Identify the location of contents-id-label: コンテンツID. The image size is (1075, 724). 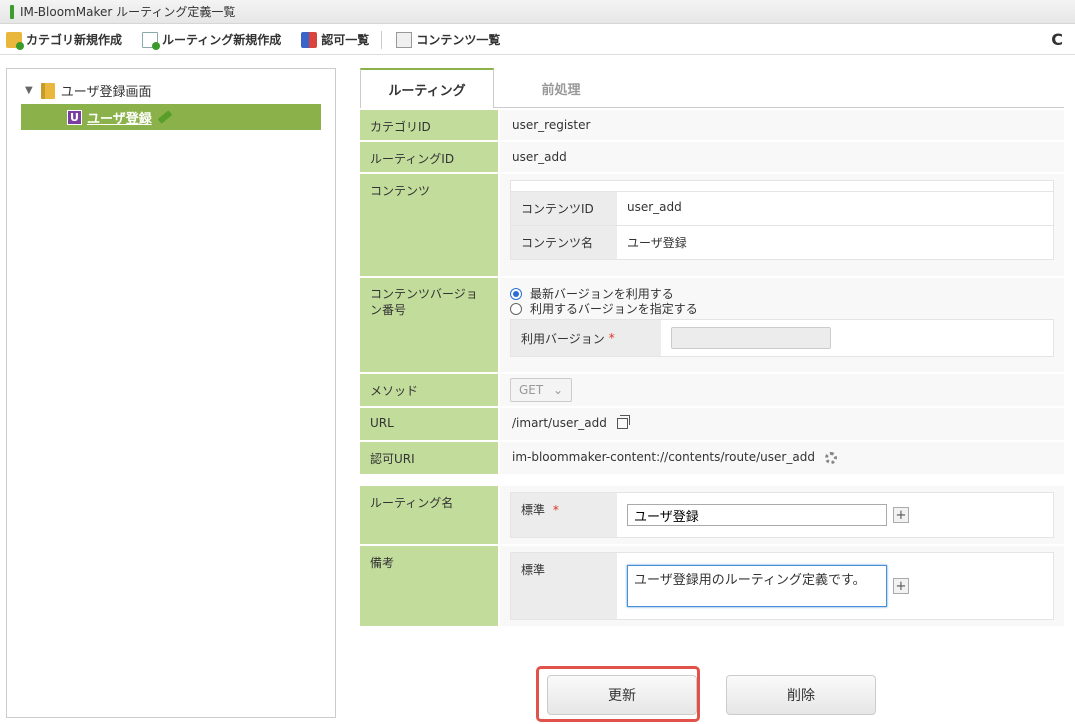
(564, 208).